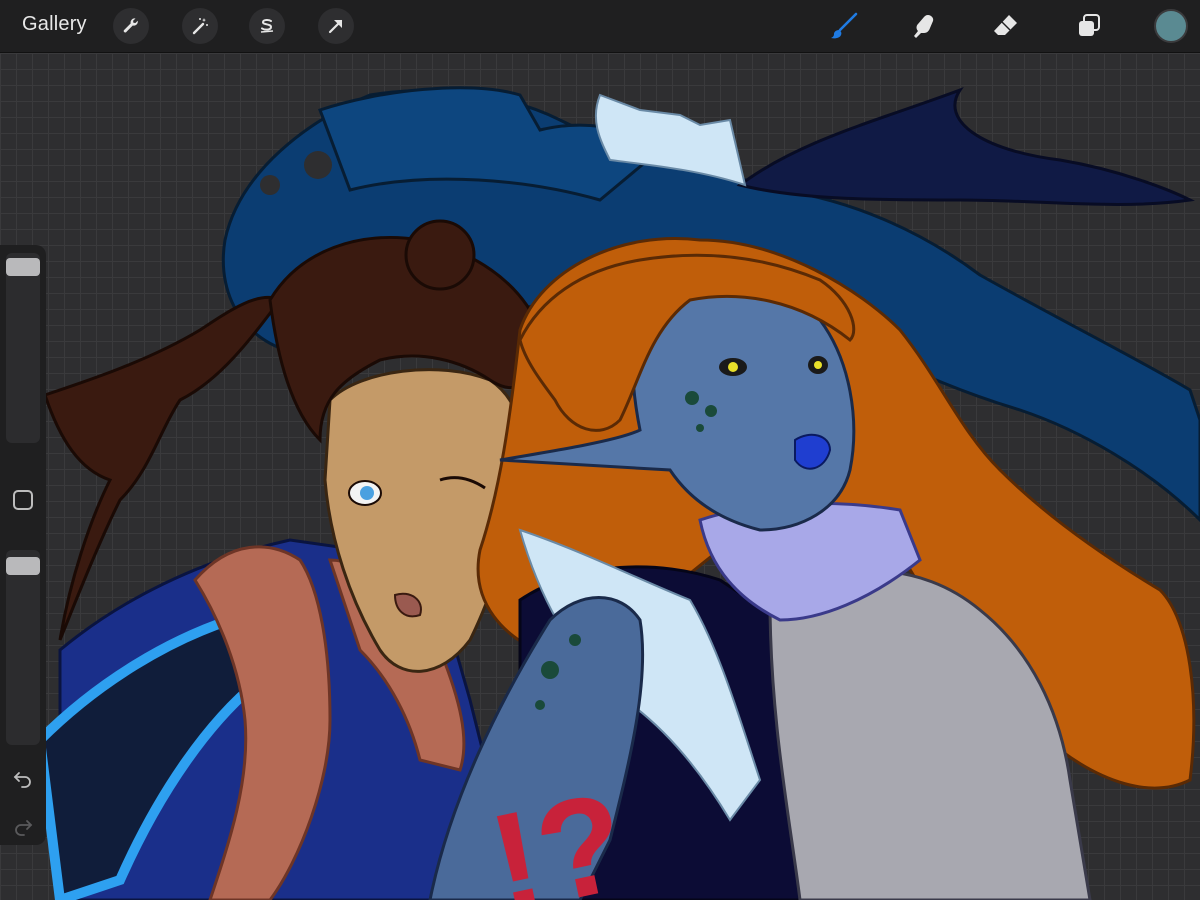 The width and height of the screenshot is (1200, 900). What do you see at coordinates (23, 545) in the screenshot?
I see `side-toolbar` at bounding box center [23, 545].